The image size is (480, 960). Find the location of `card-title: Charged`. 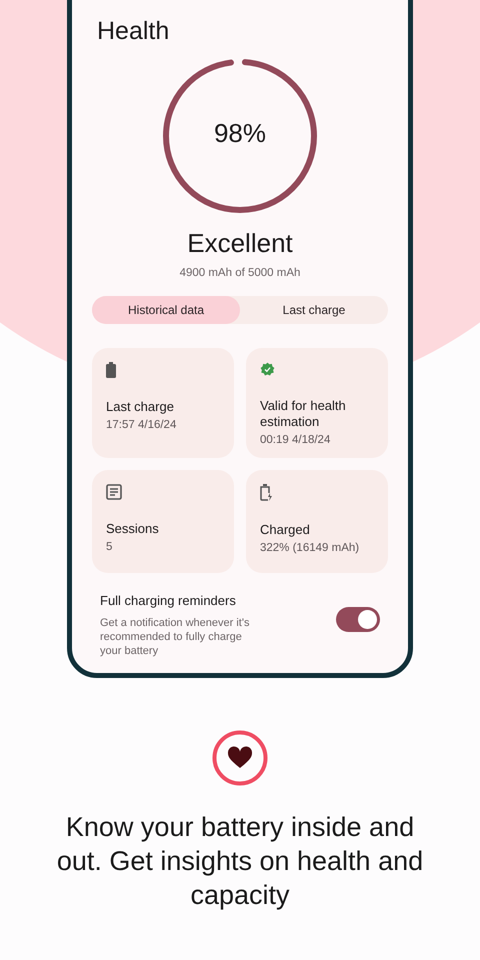

card-title: Charged is located at coordinates (285, 530).